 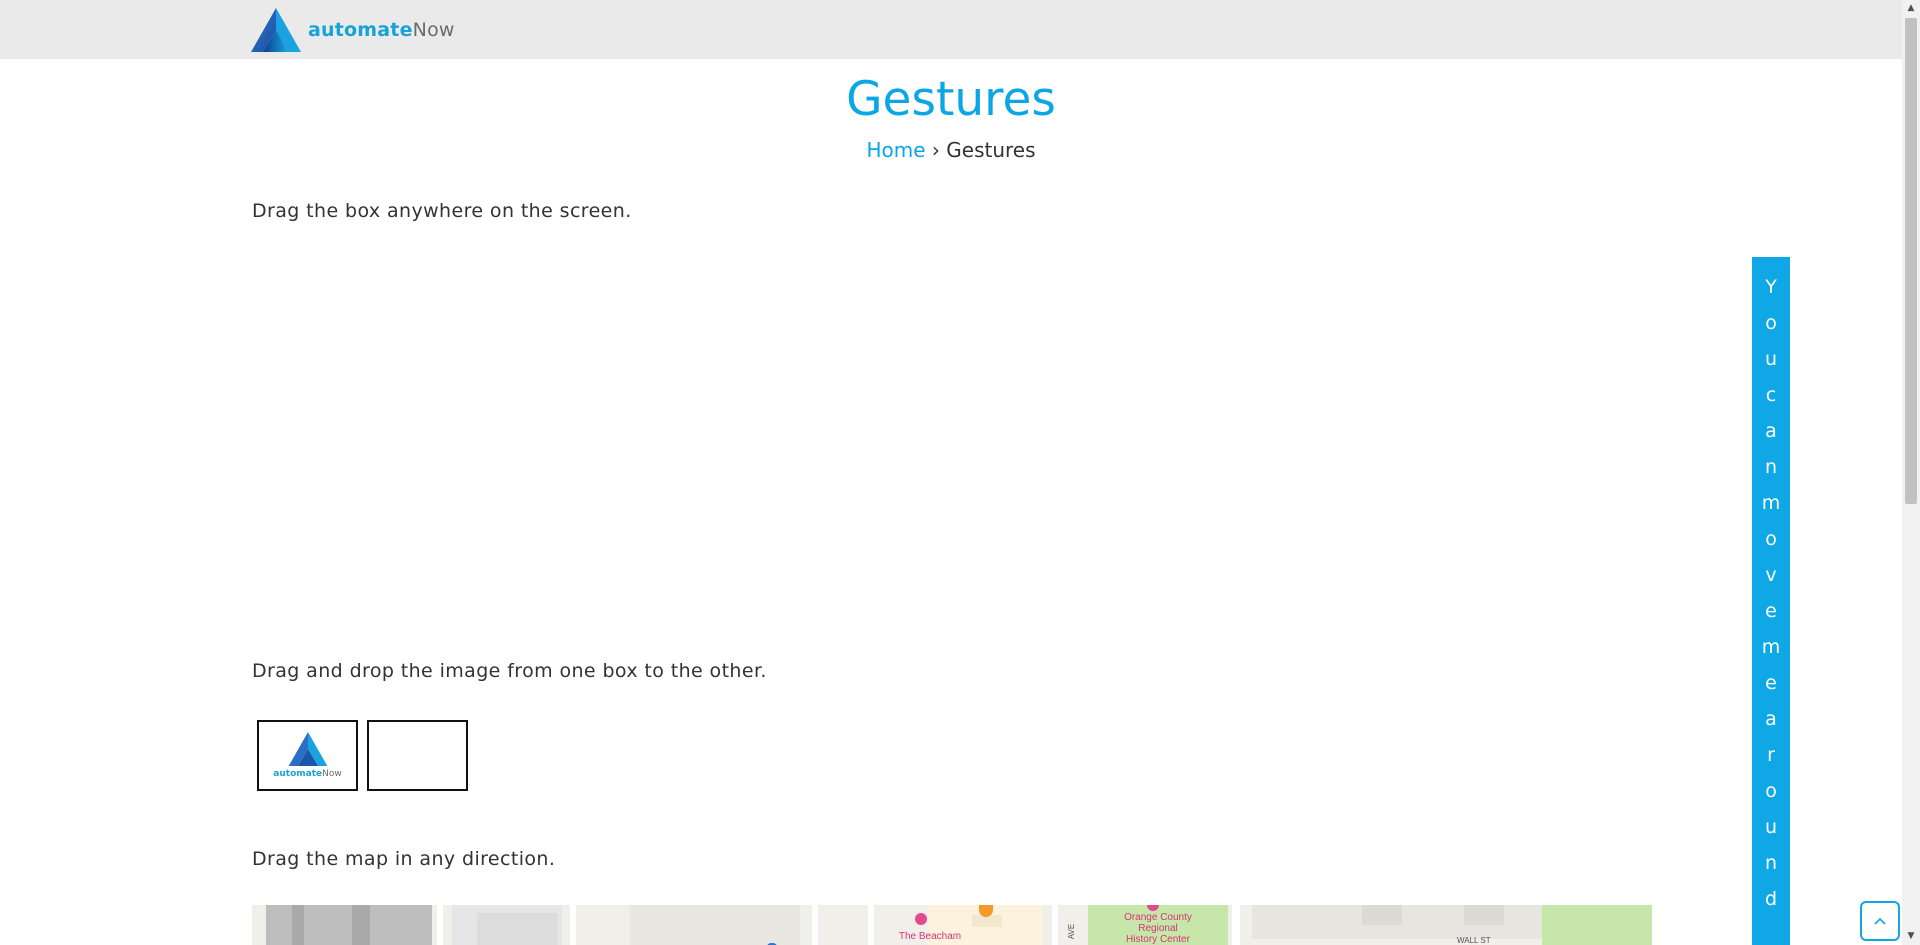 I want to click on chevron-up-icon, so click(x=1880, y=921).